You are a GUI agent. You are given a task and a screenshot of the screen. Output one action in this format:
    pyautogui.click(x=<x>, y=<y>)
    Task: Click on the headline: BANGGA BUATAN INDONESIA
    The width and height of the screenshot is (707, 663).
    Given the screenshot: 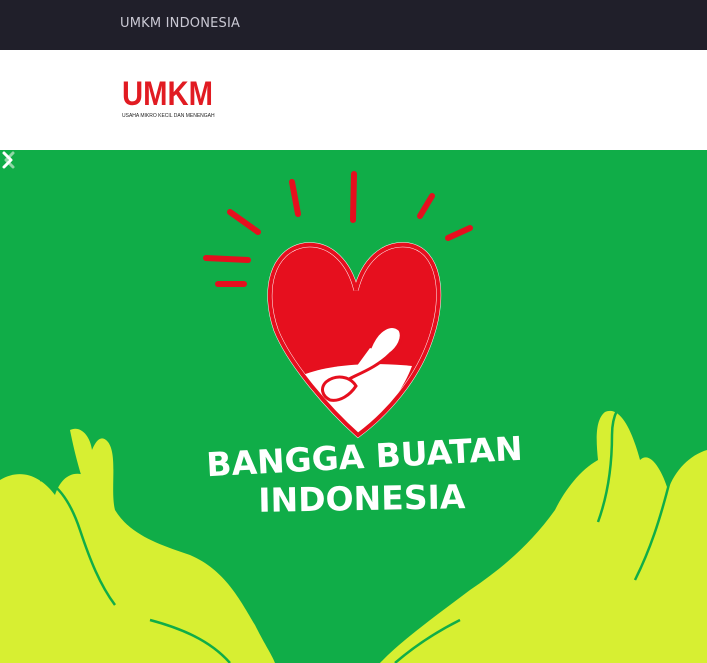 What is the action you would take?
    pyautogui.click(x=364, y=474)
    